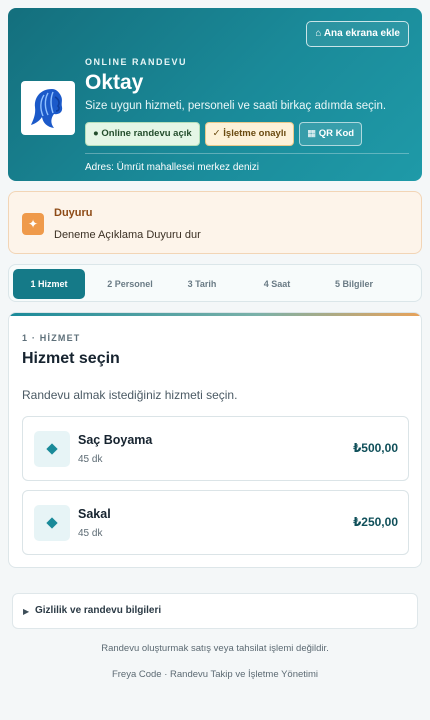  What do you see at coordinates (33, 224) in the screenshot?
I see `sparkle-icon: ✦` at bounding box center [33, 224].